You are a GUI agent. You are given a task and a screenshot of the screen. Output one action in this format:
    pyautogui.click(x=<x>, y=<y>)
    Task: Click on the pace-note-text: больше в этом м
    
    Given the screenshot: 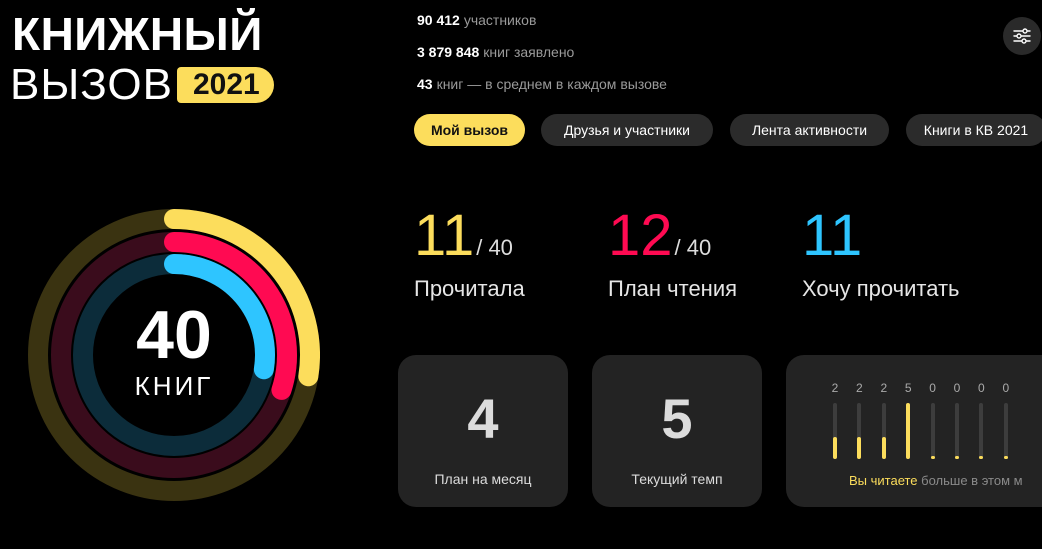 What is the action you would take?
    pyautogui.click(x=970, y=480)
    